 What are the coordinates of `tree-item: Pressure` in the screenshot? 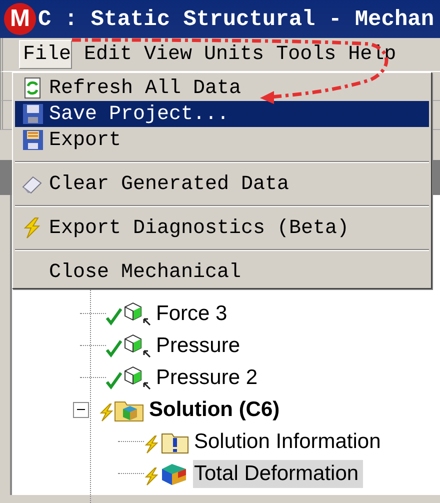 It's located at (199, 346).